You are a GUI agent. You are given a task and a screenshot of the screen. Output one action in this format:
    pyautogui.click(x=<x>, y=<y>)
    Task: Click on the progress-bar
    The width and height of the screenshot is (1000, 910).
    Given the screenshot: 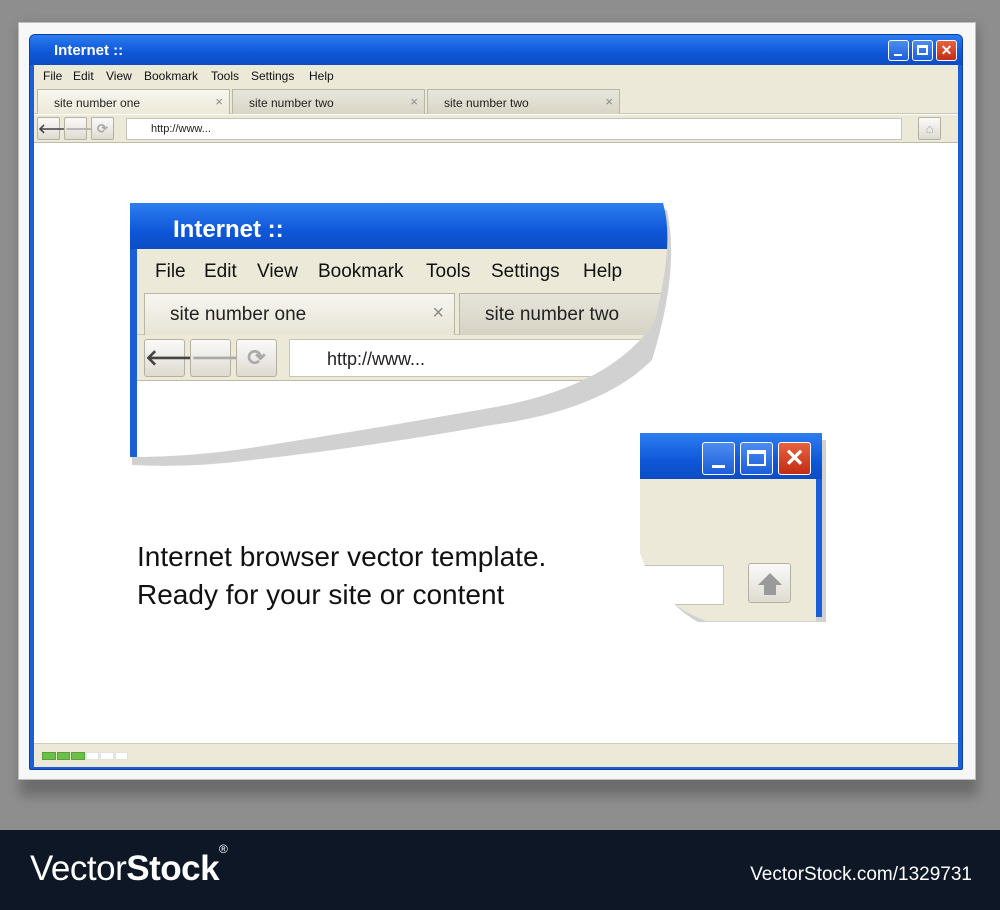 What is the action you would take?
    pyautogui.click(x=85, y=756)
    